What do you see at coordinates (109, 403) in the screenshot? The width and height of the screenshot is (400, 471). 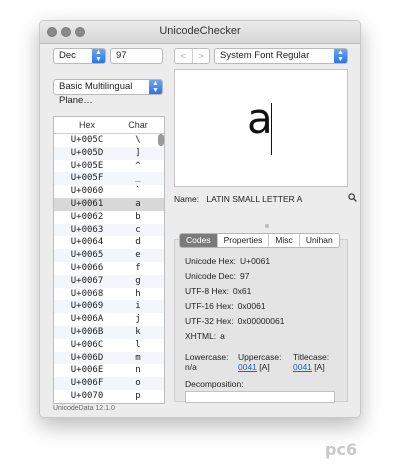 I see `list-row: U+0071q` at bounding box center [109, 403].